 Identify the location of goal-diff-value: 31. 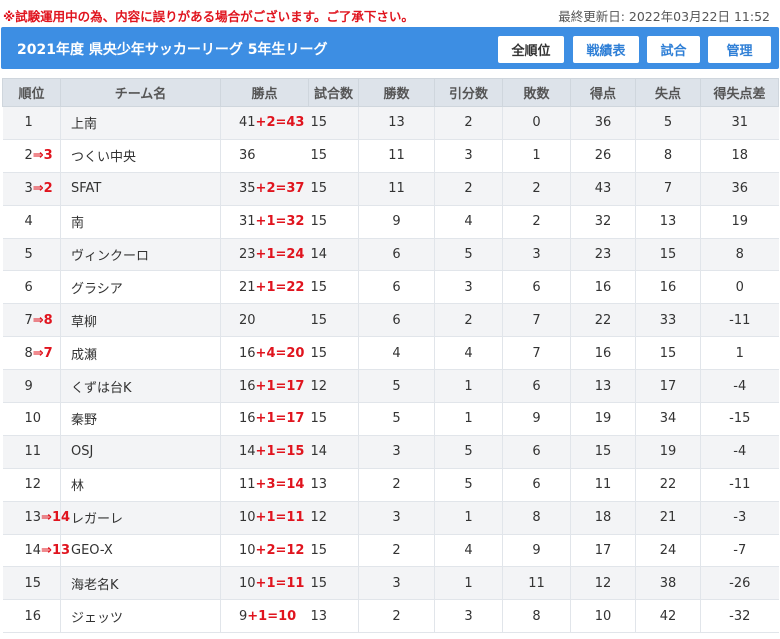
(740, 123).